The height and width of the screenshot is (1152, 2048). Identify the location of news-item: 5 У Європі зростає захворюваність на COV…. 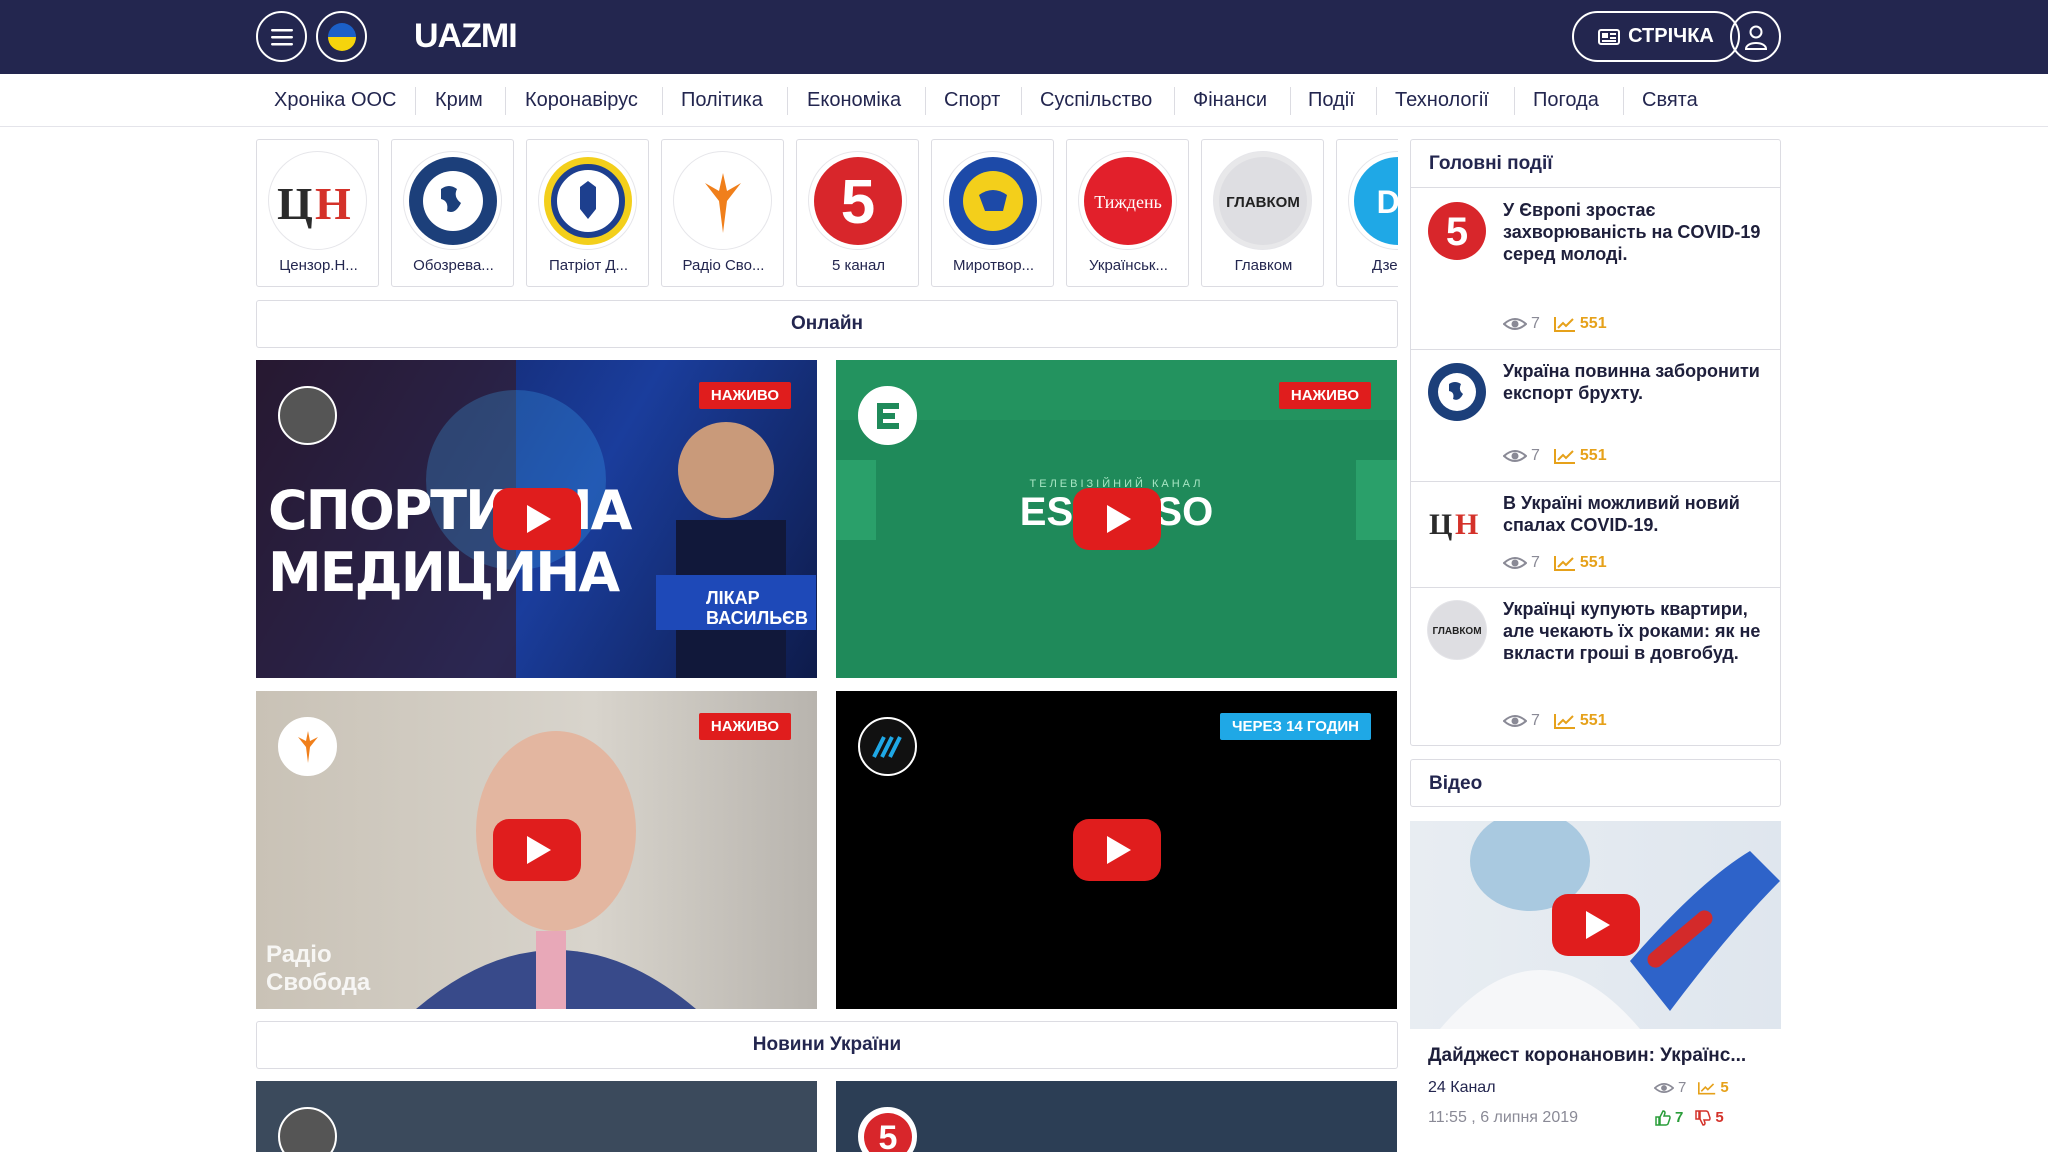
(1595, 269).